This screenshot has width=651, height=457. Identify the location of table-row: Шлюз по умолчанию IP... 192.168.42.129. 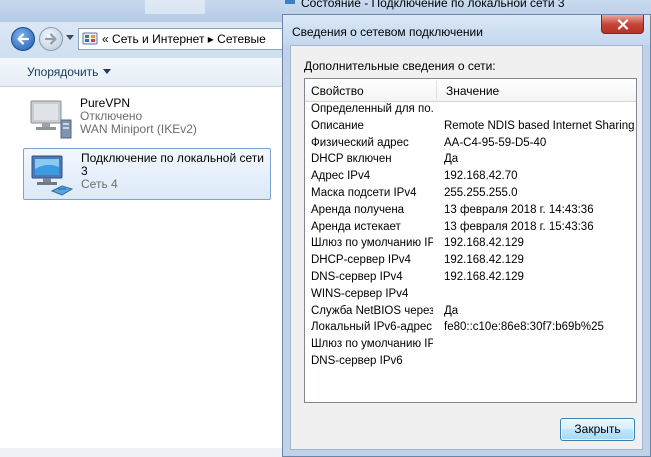
(470, 244).